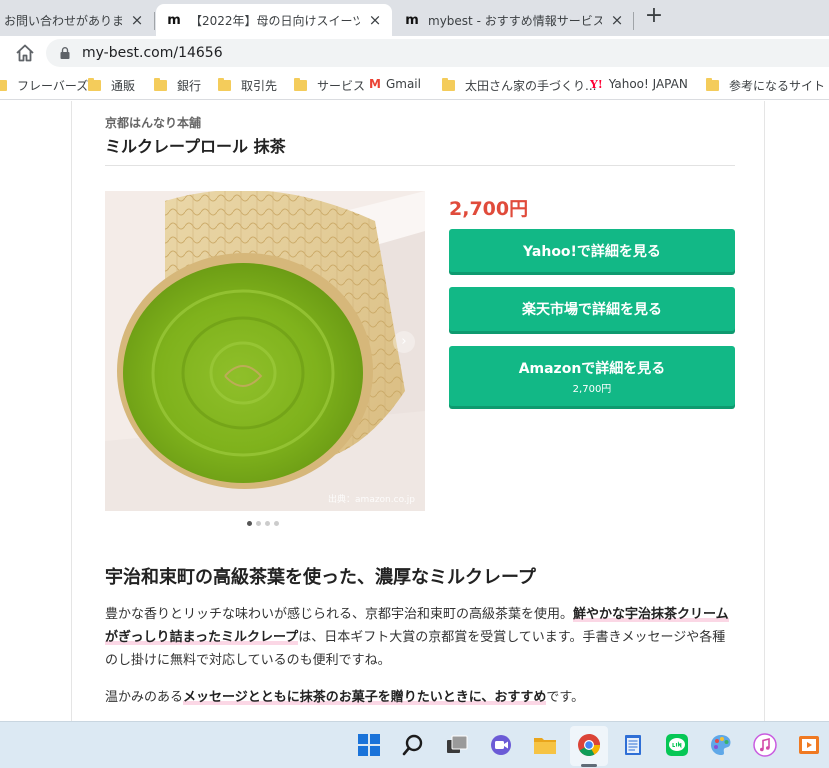  Describe the element at coordinates (596, 84) in the screenshot. I see `yahoo-icon: Y!` at that location.